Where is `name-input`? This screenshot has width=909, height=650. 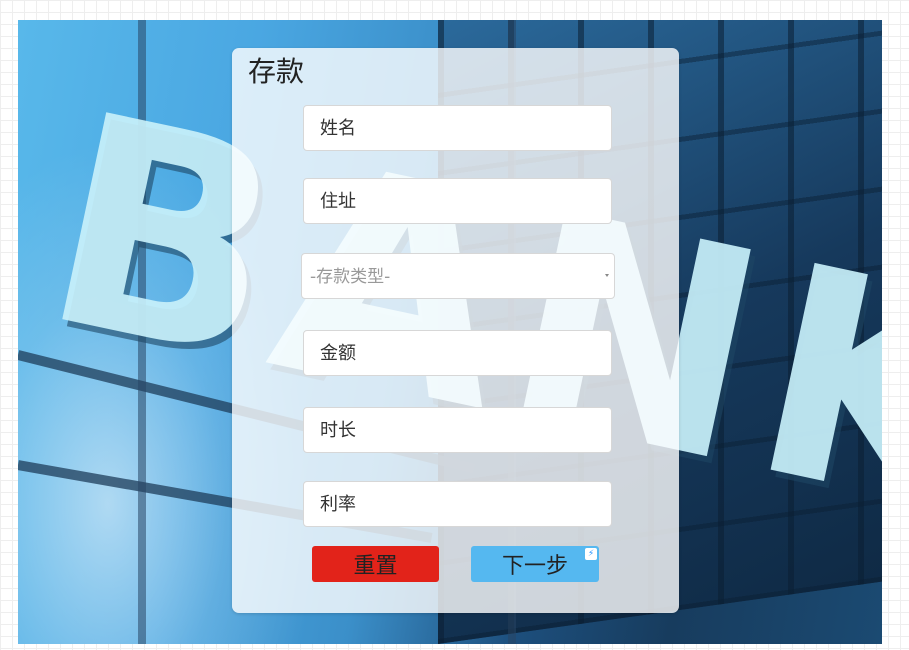 name-input is located at coordinates (457, 128).